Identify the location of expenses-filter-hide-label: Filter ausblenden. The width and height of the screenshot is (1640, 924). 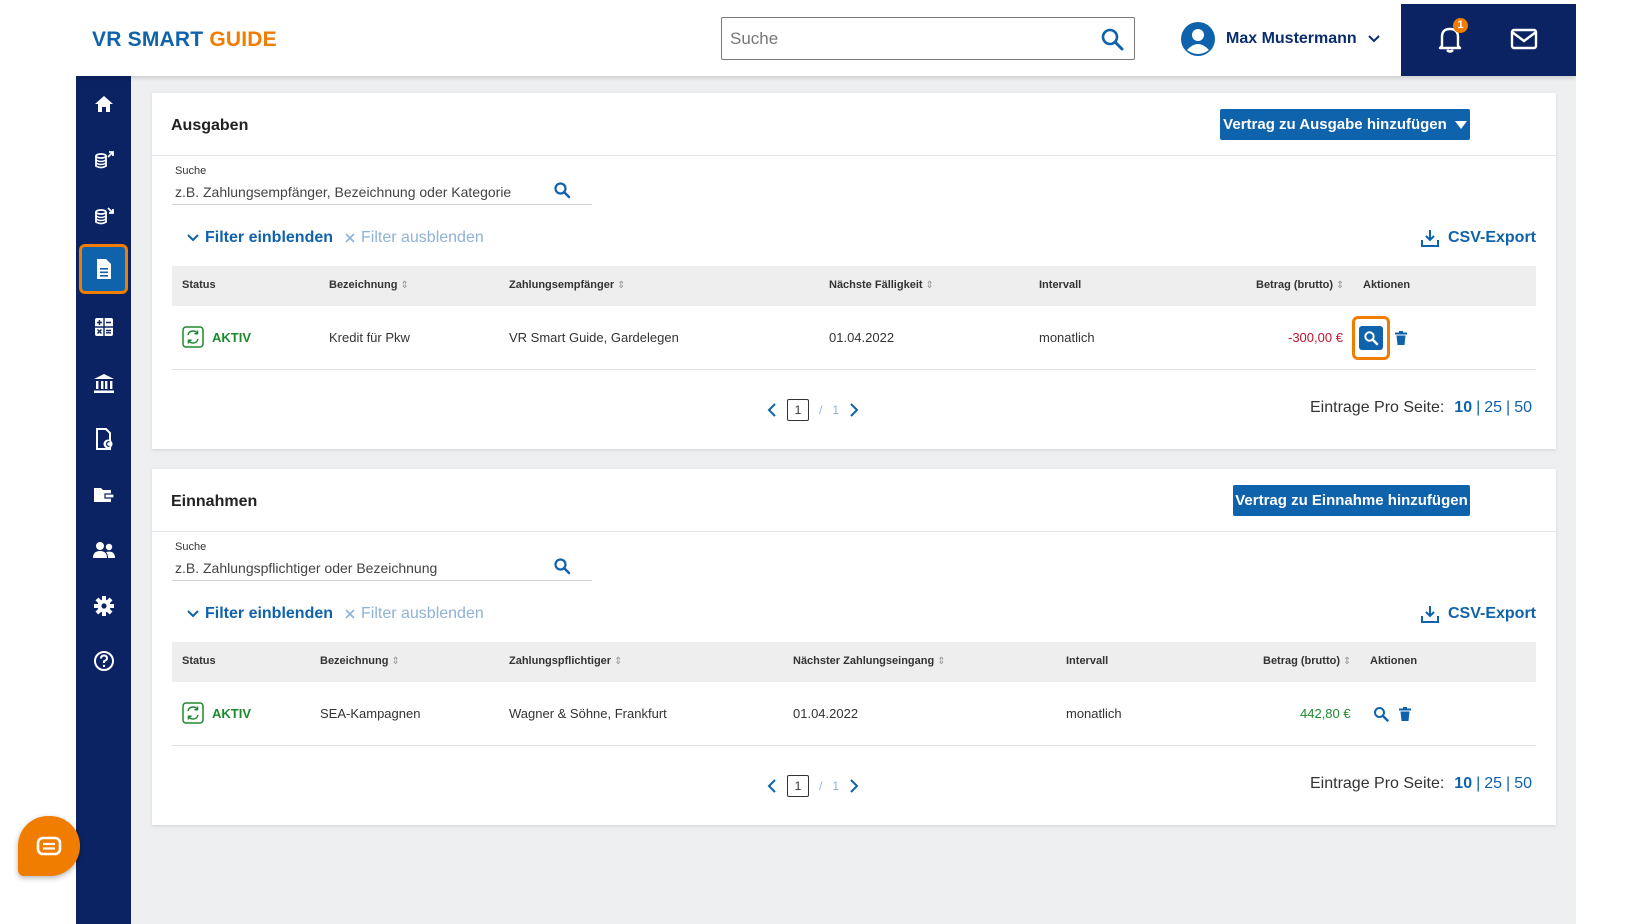
(422, 237).